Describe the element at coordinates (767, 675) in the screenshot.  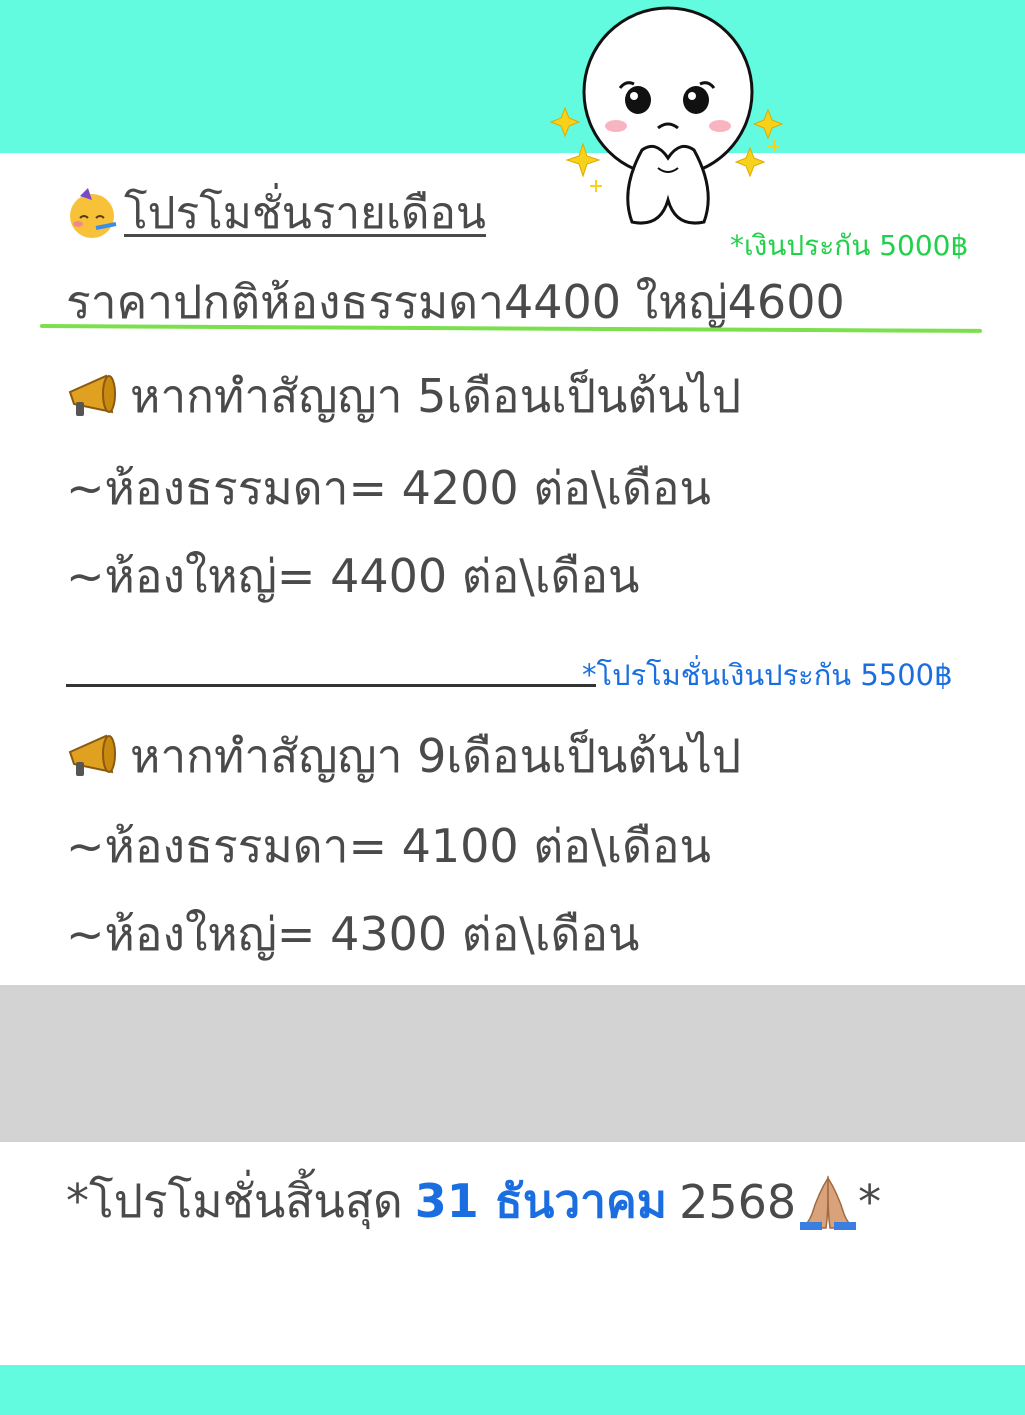
I see `deposit-note-5500: *โปรโมชั่นเงินประกัน 5500฿` at that location.